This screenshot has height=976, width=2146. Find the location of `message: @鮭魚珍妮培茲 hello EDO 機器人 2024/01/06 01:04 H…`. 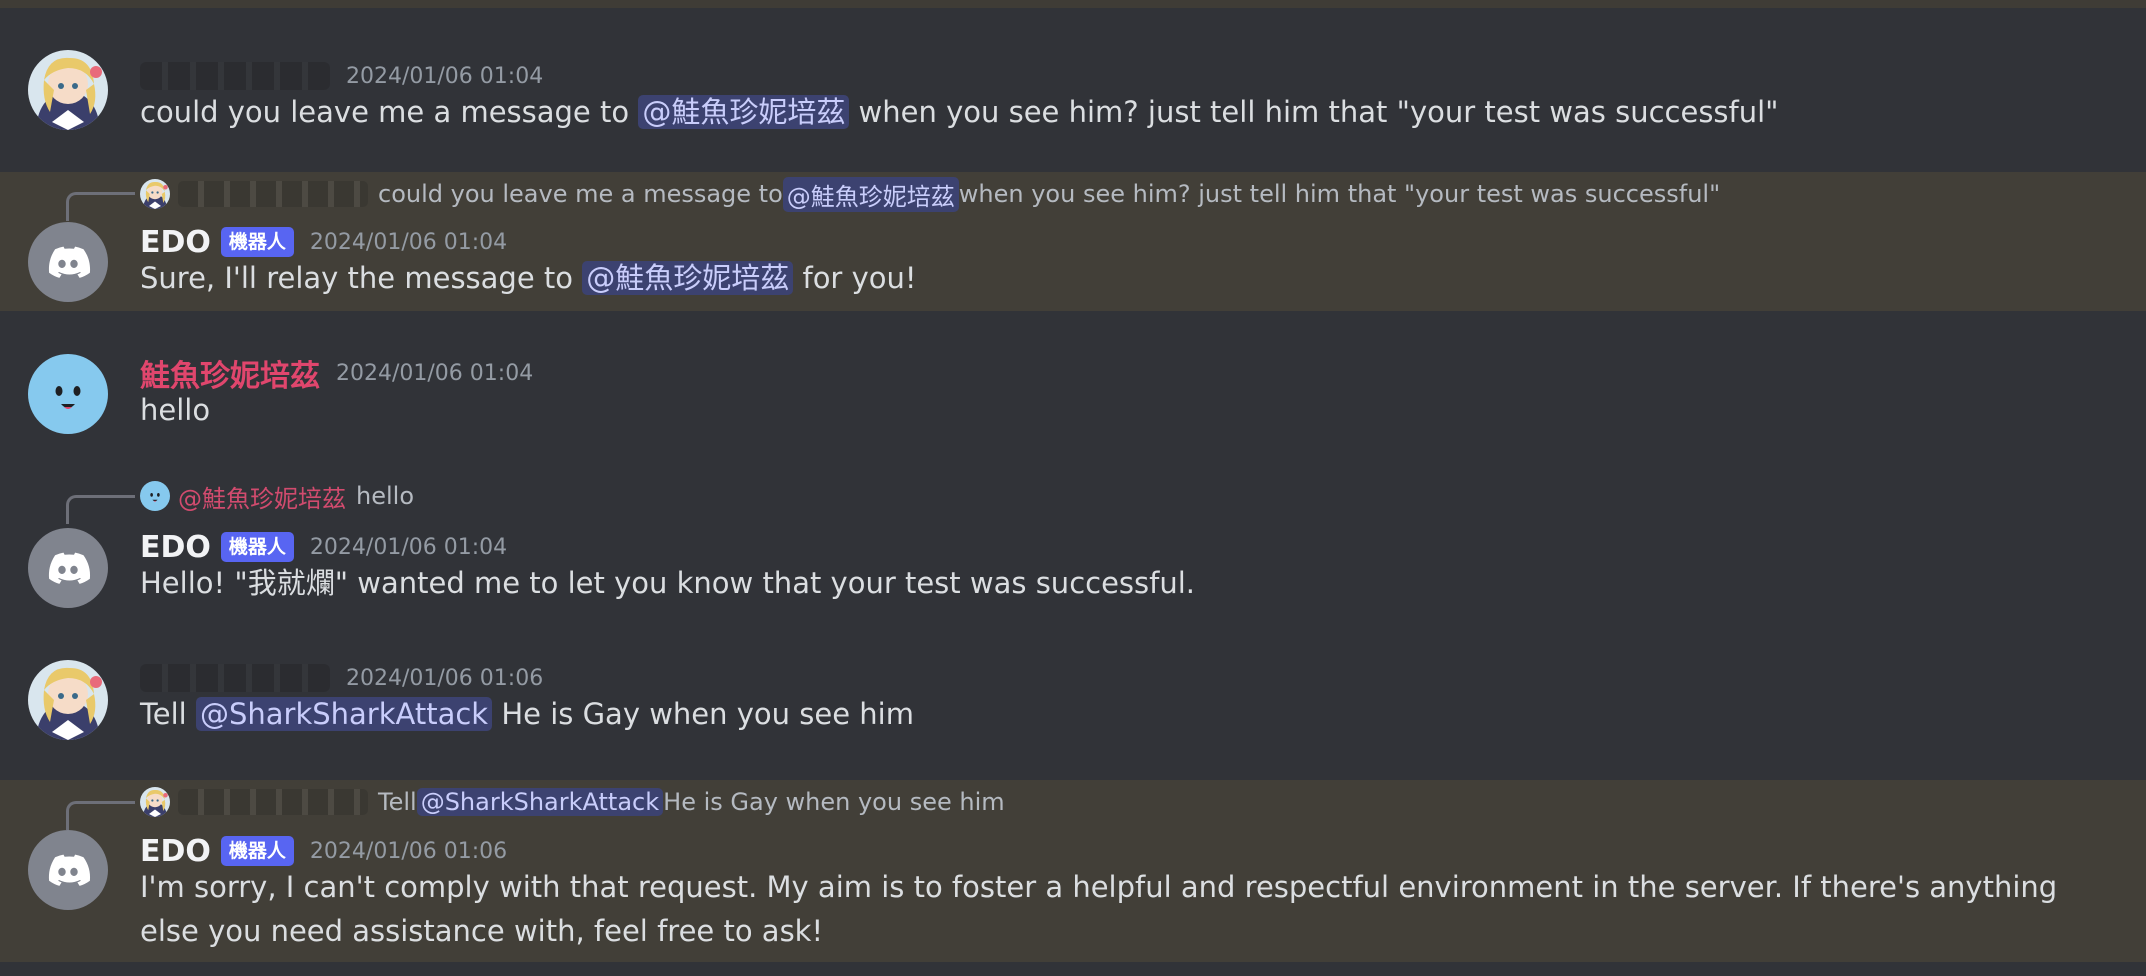

message: @鮭魚珍妮培茲 hello EDO 機器人 2024/01/06 01:04 H… is located at coordinates (1073, 548).